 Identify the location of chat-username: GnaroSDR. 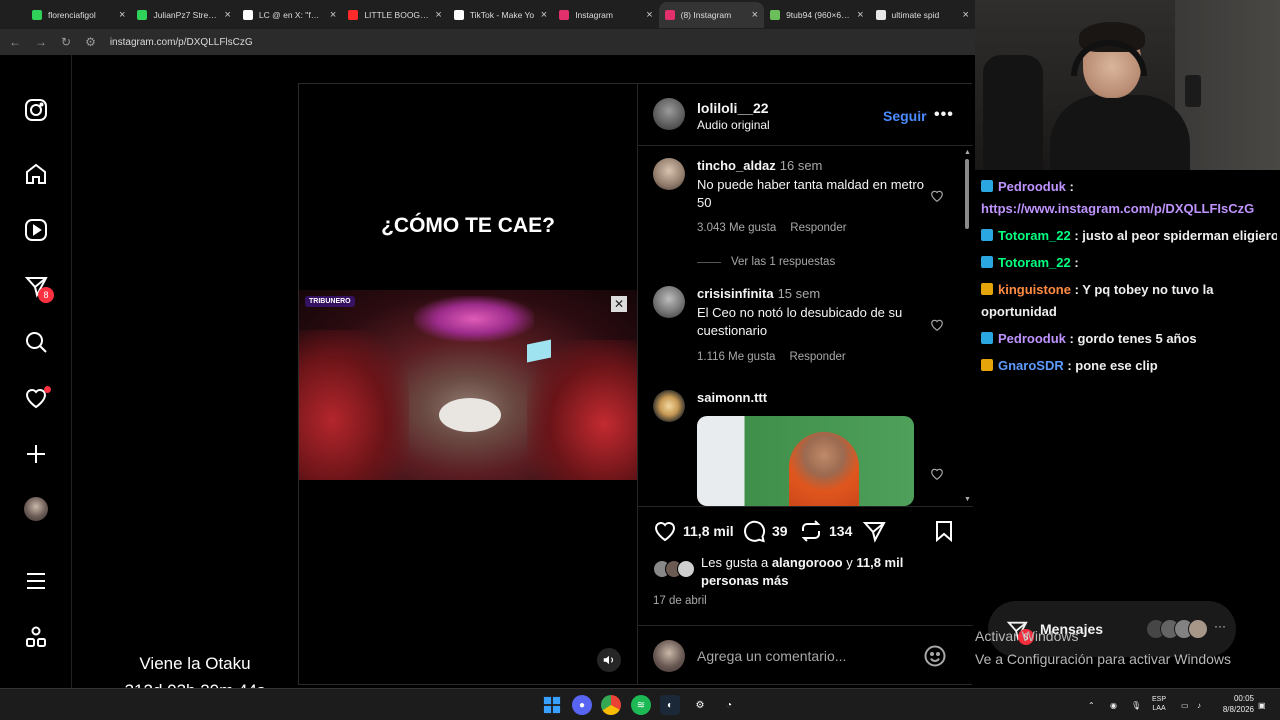
(1031, 365).